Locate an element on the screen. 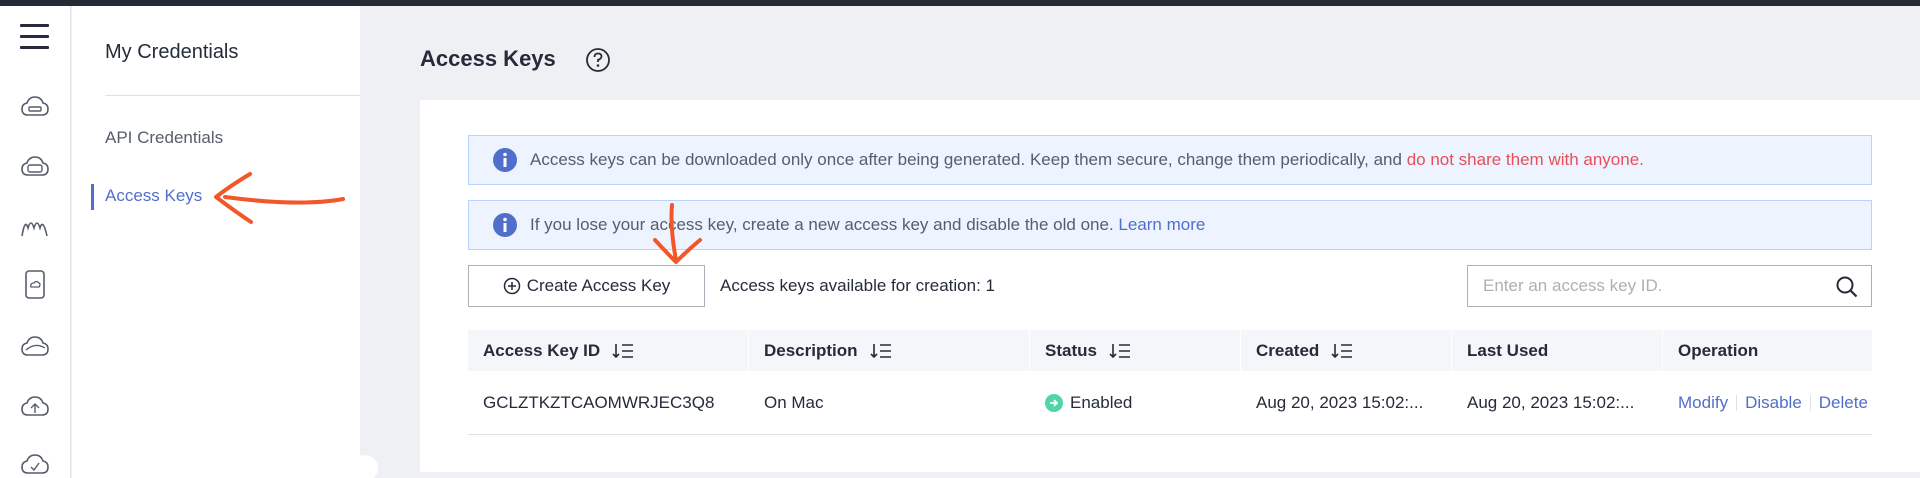  cell-operation: Modify Disable Delete is located at coordinates (1767, 403).